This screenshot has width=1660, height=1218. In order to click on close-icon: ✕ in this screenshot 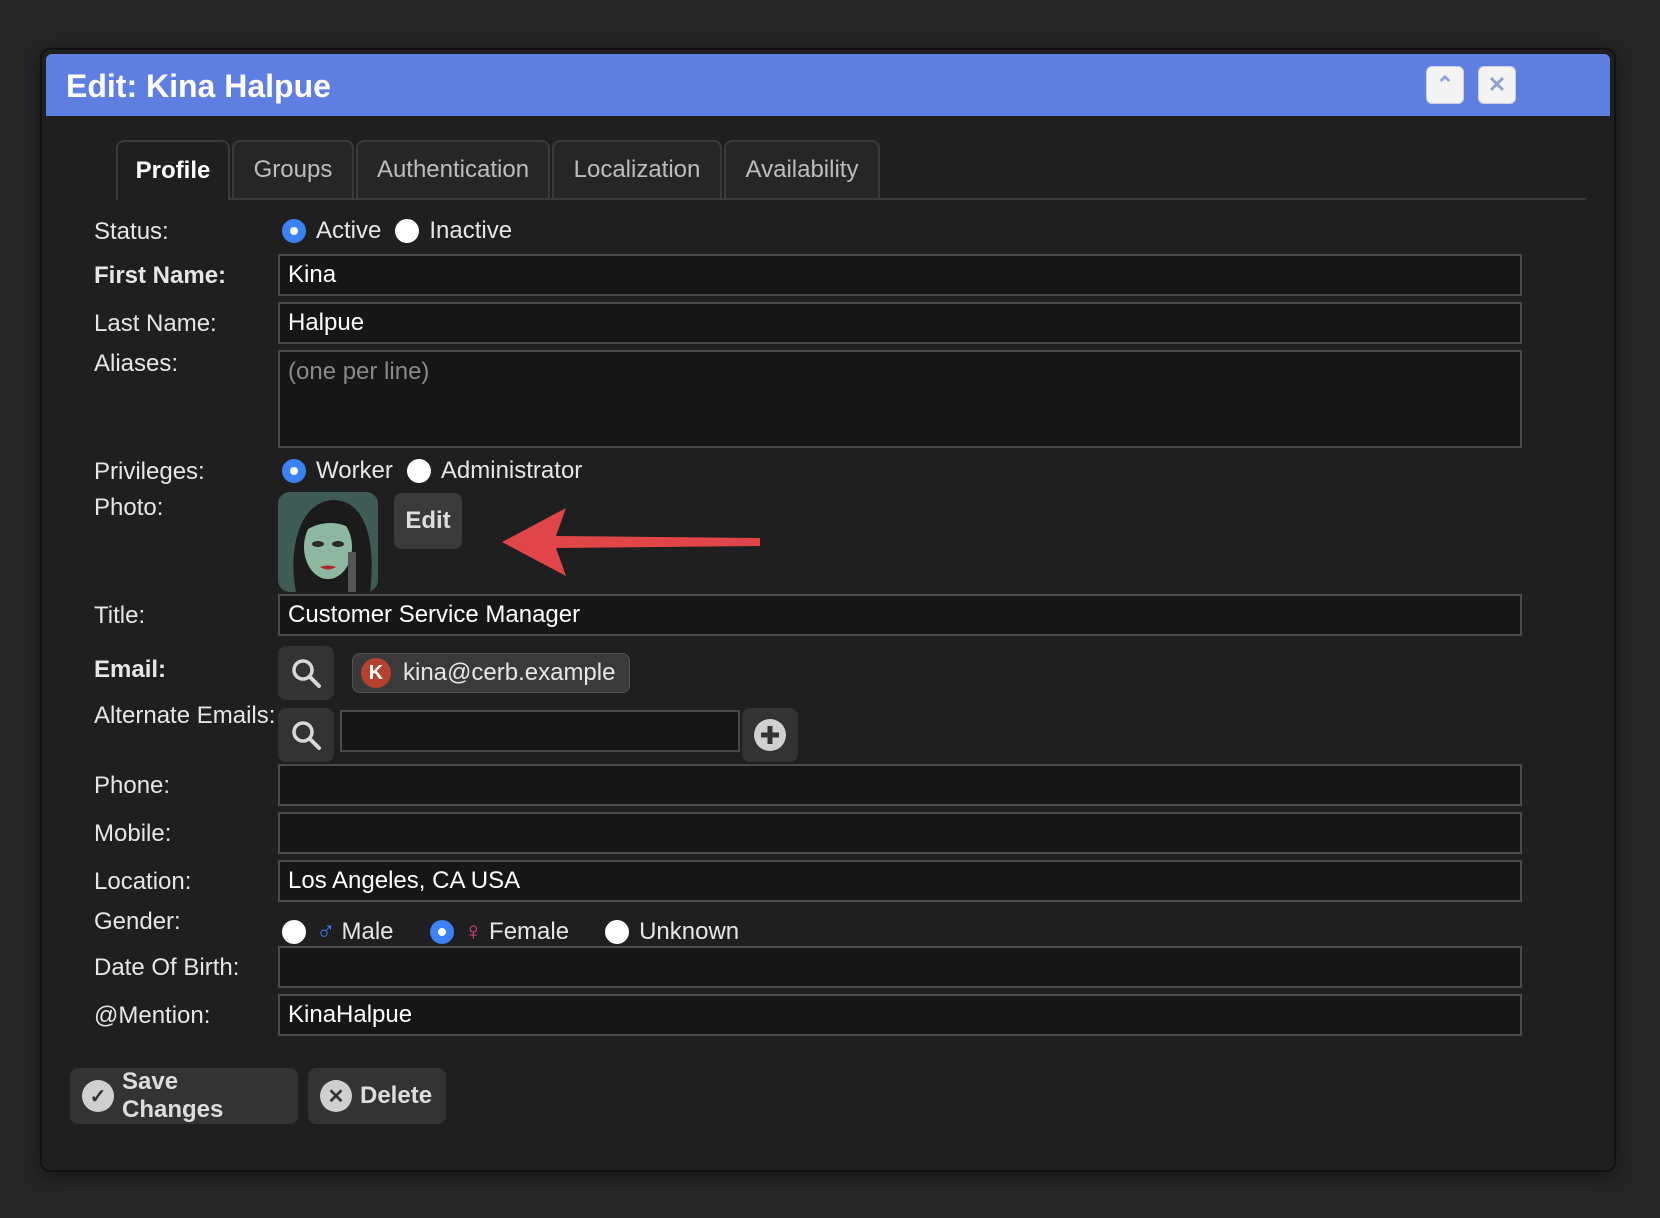, I will do `click(1497, 84)`.